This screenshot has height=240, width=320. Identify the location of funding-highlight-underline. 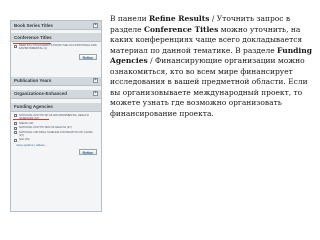
(31, 120).